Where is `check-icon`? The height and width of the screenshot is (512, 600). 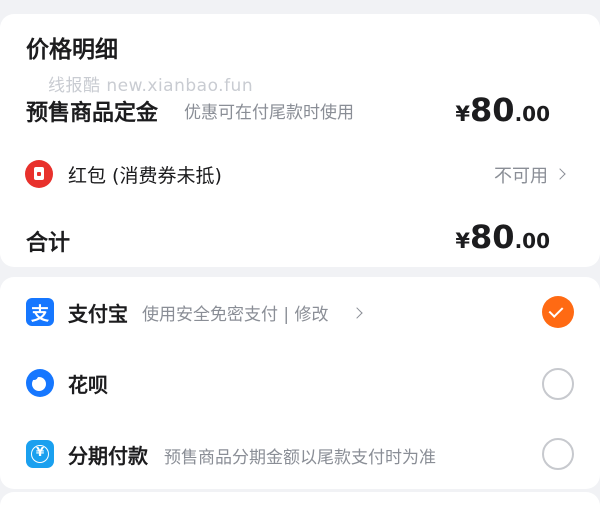 check-icon is located at coordinates (556, 310).